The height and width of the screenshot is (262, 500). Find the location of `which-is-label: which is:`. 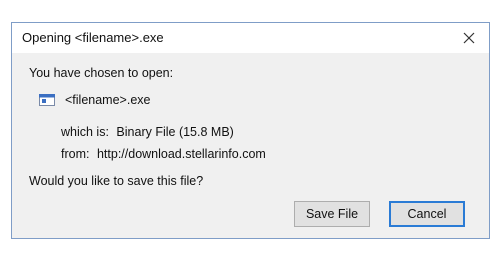

which-is-label: which is: is located at coordinates (85, 132).